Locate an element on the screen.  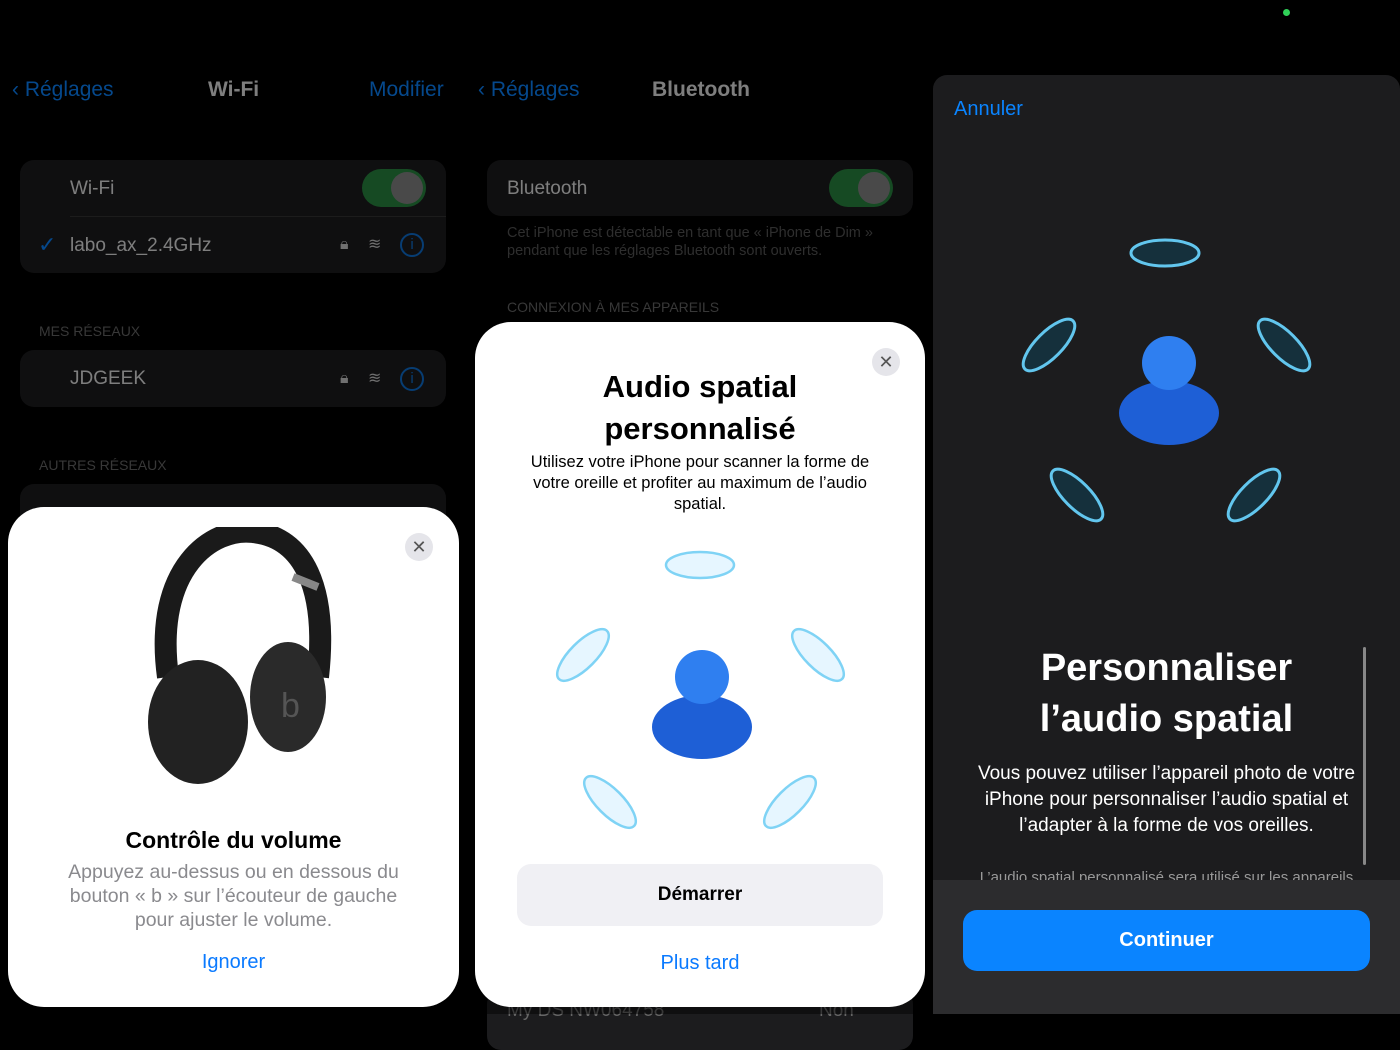
later-button: Plus tard is located at coordinates (700, 963).